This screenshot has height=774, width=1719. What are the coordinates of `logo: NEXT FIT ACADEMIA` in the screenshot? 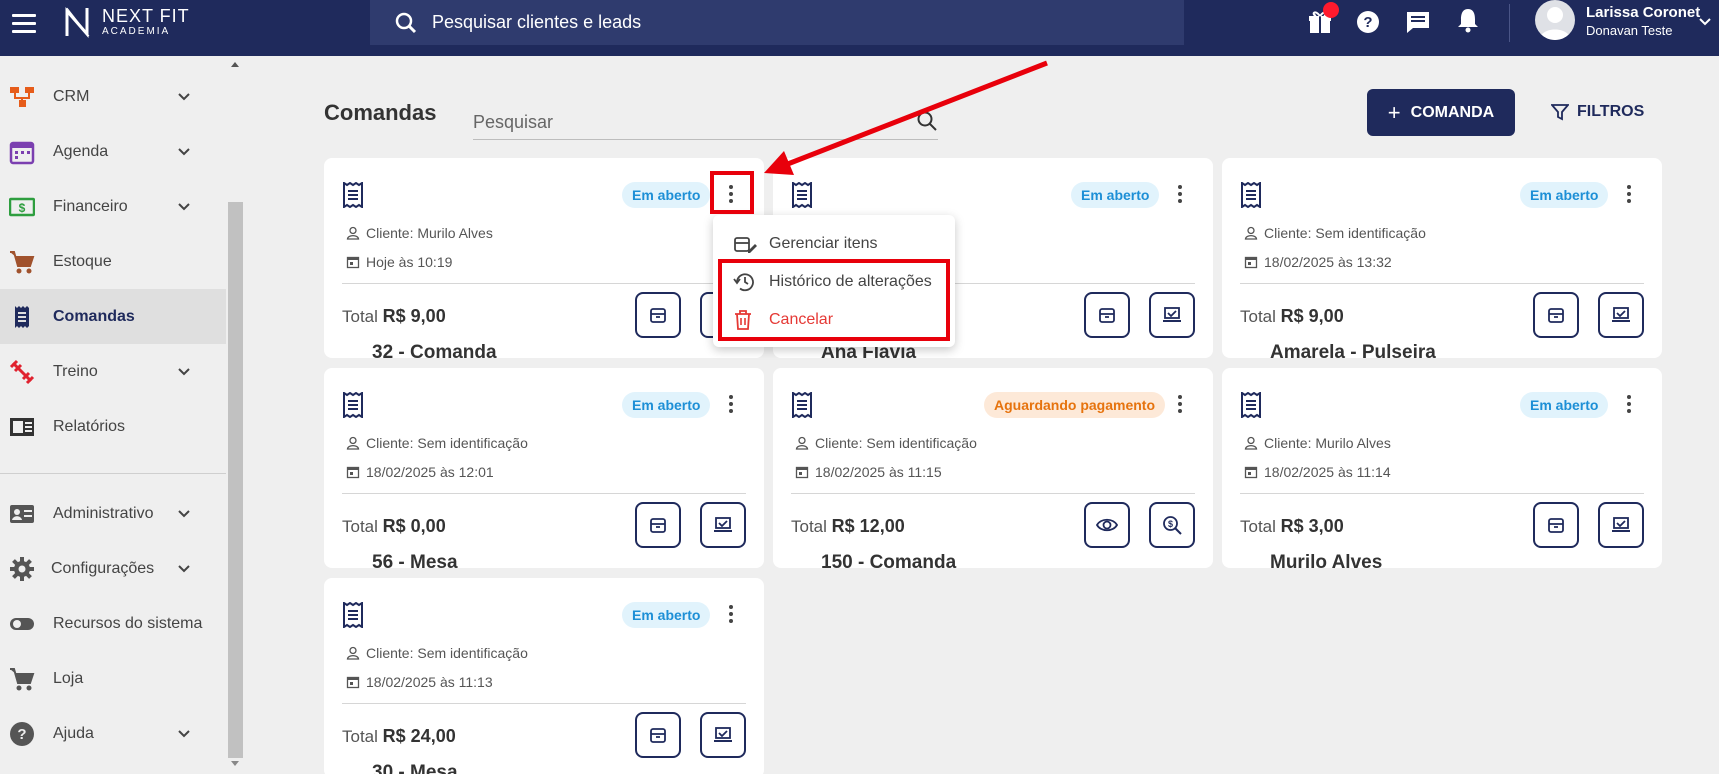 It's located at (127, 22).